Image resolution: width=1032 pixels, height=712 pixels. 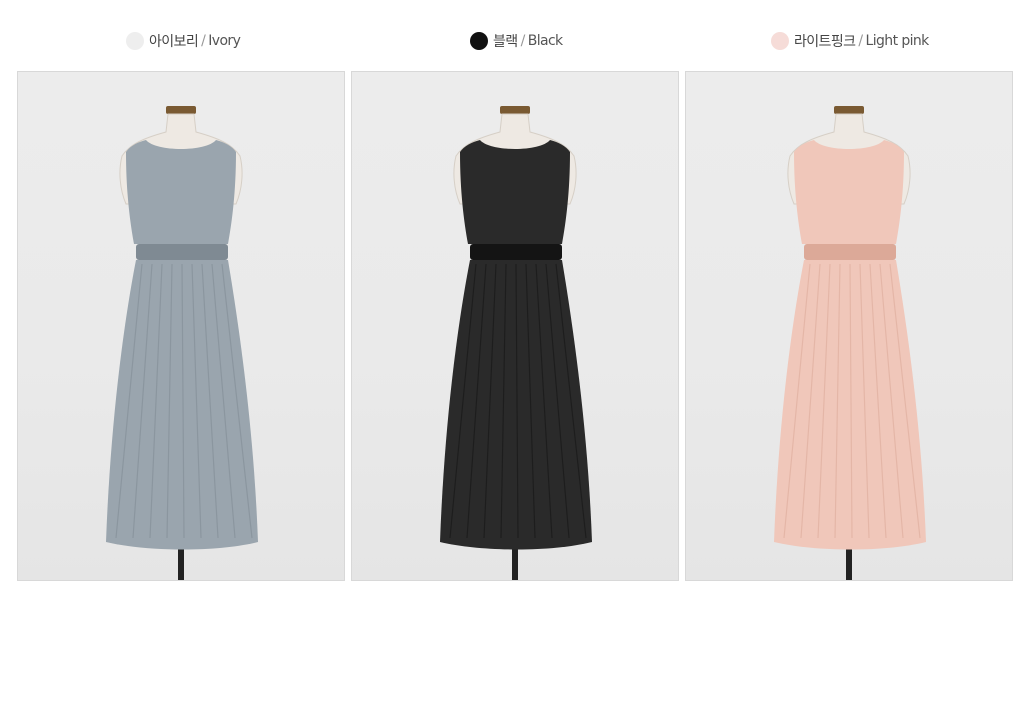 I want to click on color-option-black: 블랙 / Black, so click(x=516, y=41).